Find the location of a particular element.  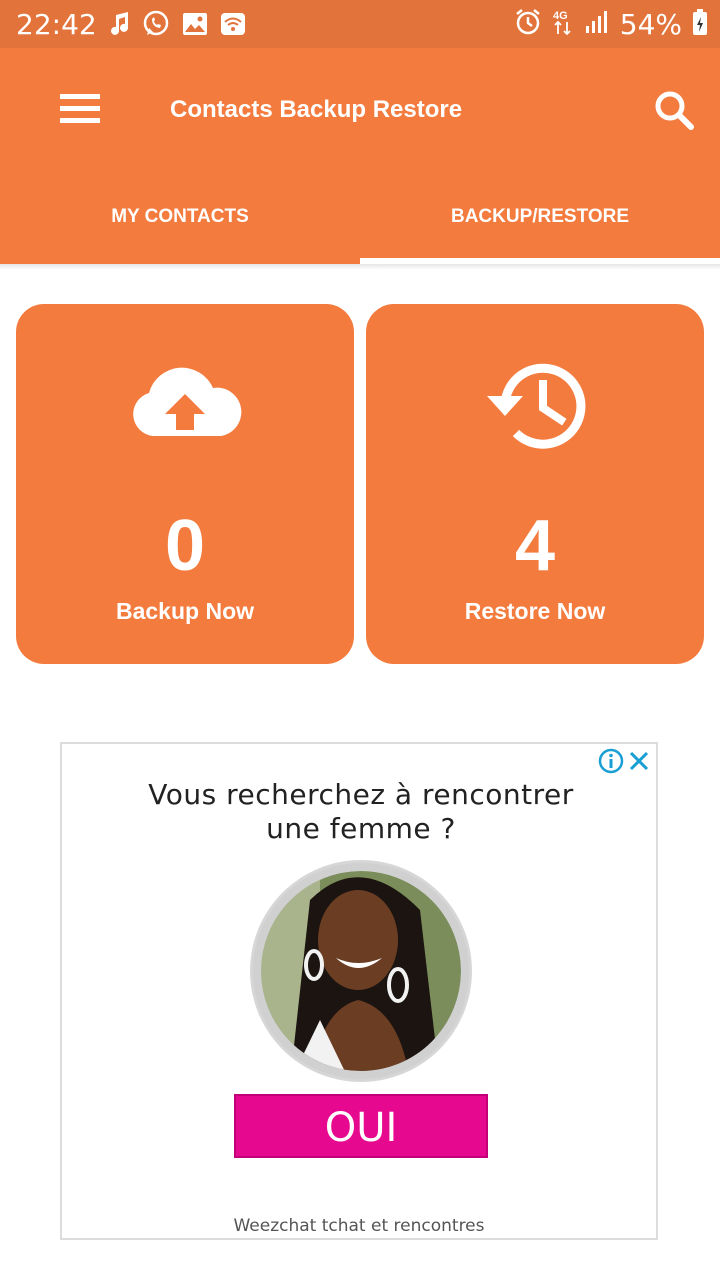

backup-now-label: Backup Now is located at coordinates (185, 611).